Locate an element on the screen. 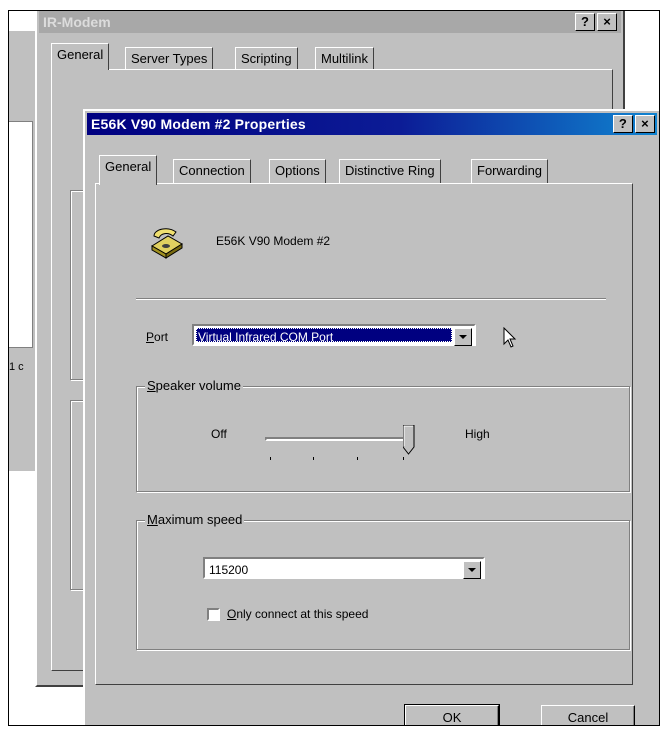  background-tab-scripting: Scripting is located at coordinates (266, 58).